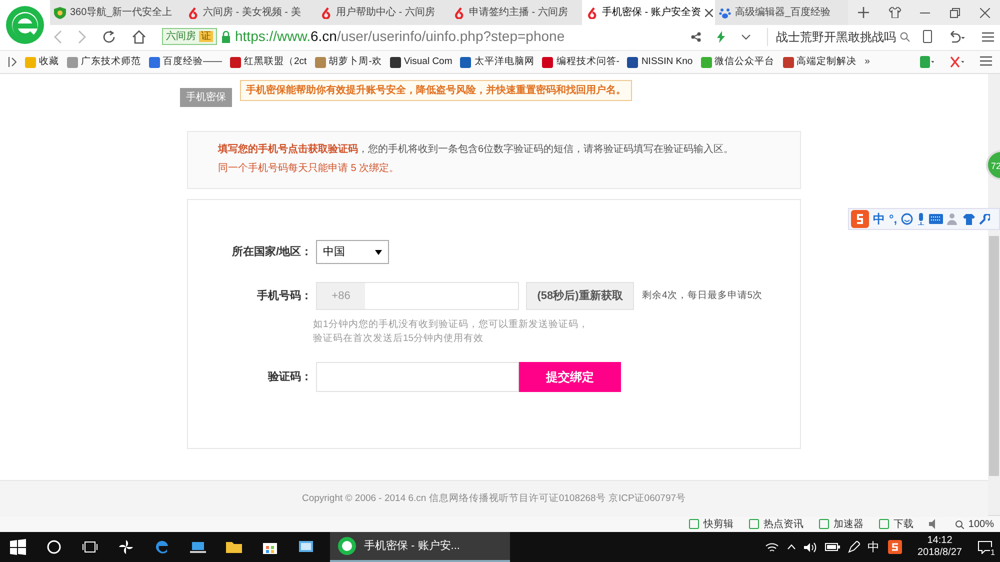  I want to click on hint-text: 如1分钟内您的手机没有收到验证码，您可以重新发送验证码，, so click(451, 325).